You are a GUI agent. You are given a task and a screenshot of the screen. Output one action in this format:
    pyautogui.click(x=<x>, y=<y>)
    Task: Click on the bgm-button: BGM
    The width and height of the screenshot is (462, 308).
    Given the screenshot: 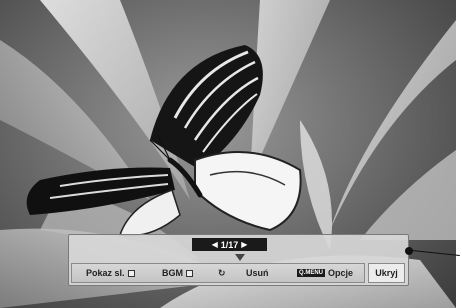 What is the action you would take?
    pyautogui.click(x=177, y=273)
    